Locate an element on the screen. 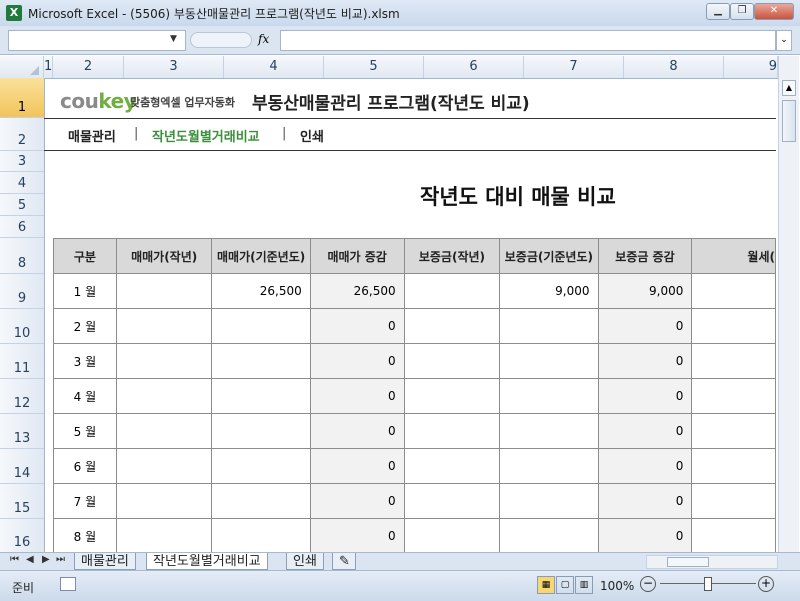  zoom-slider-thumb is located at coordinates (708, 584).